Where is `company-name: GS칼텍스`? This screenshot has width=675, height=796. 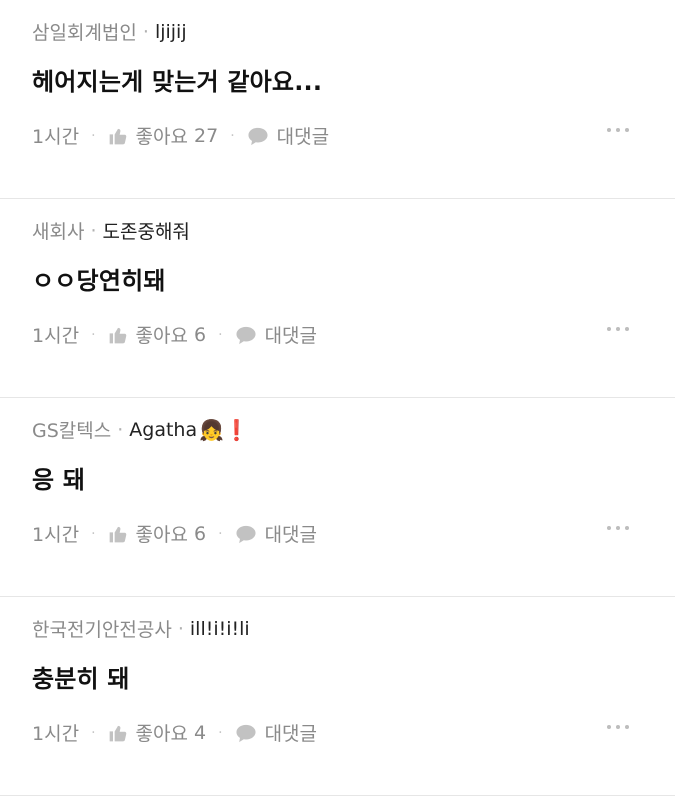
company-name: GS칼텍스 is located at coordinates (72, 431).